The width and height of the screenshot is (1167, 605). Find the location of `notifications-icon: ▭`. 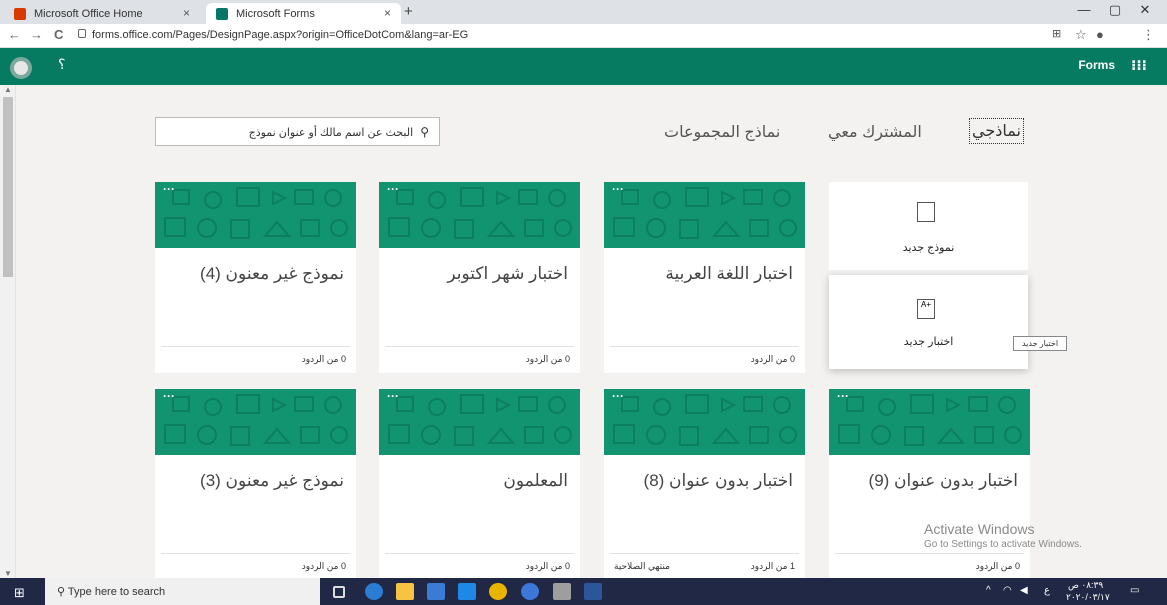

notifications-icon: ▭ is located at coordinates (1134, 590).